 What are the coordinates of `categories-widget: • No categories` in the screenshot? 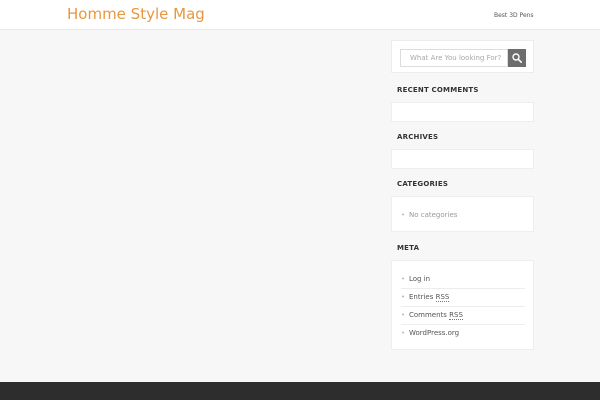 It's located at (462, 214).